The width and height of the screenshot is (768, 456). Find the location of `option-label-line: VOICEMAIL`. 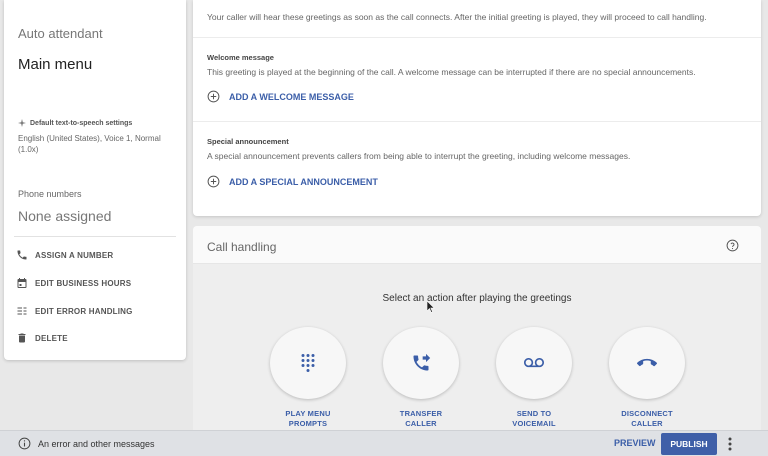

option-label-line: VOICEMAIL is located at coordinates (534, 423).